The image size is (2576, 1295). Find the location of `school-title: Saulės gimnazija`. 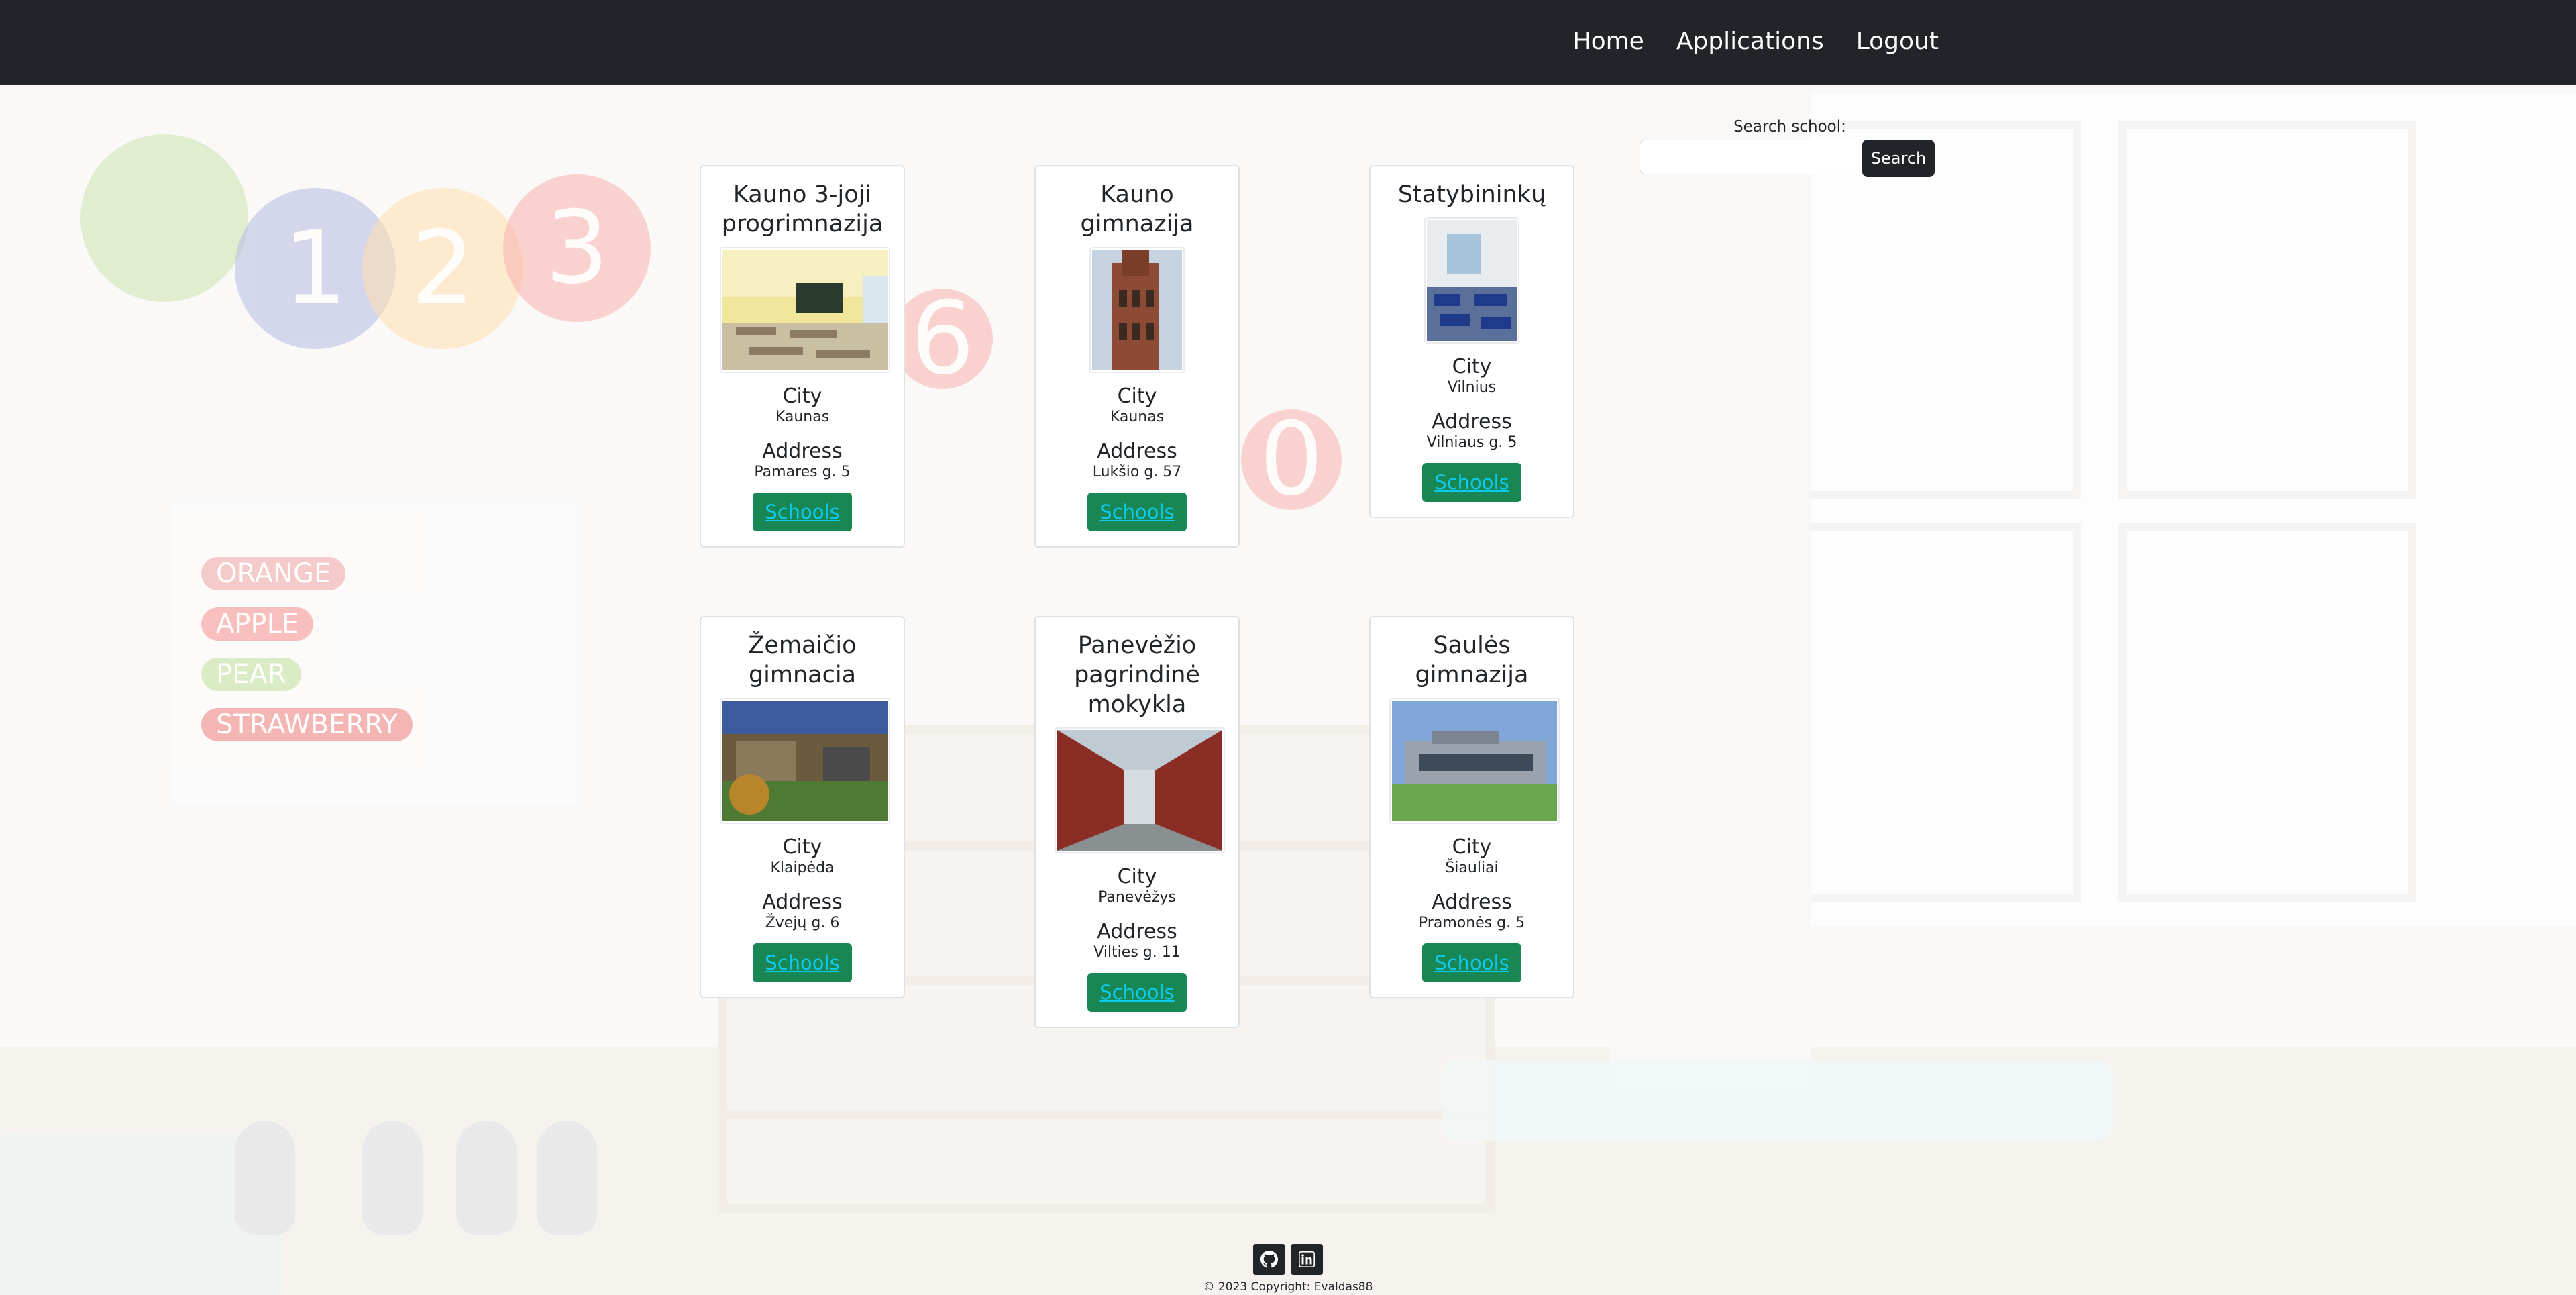

school-title: Saulės gimnazija is located at coordinates (1472, 660).